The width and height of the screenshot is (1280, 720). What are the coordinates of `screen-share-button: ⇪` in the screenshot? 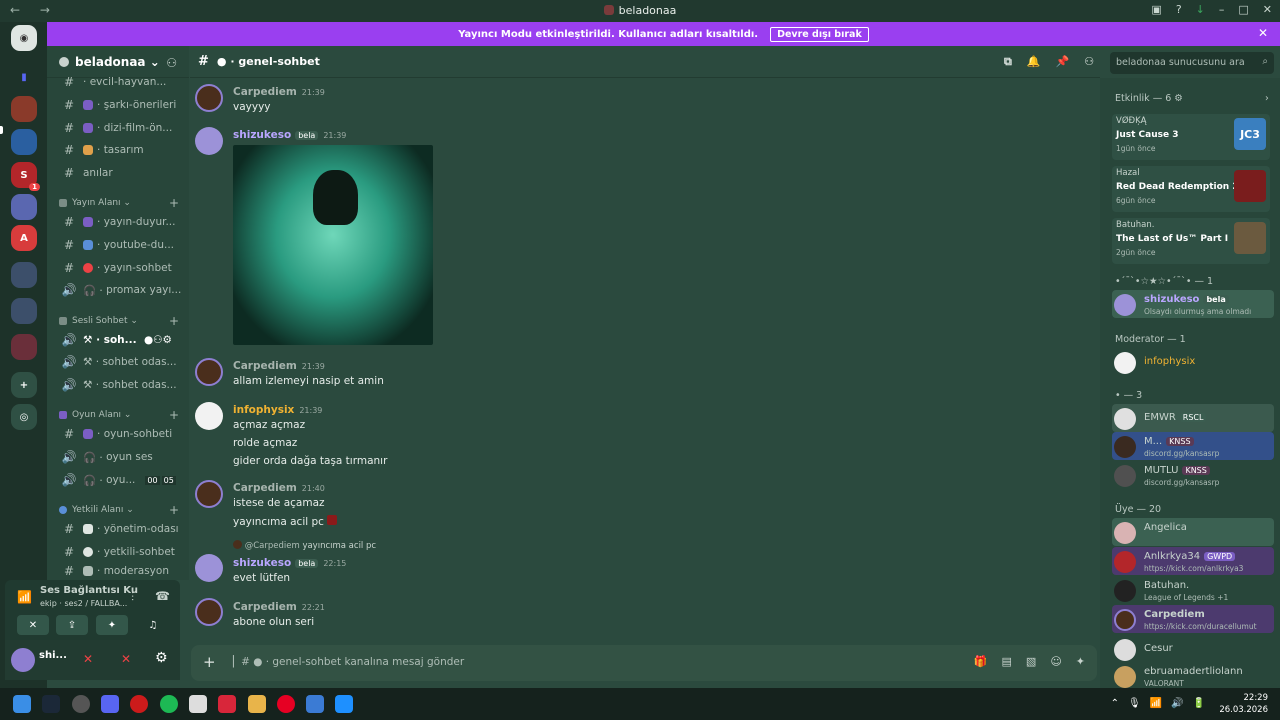 It's located at (72, 625).